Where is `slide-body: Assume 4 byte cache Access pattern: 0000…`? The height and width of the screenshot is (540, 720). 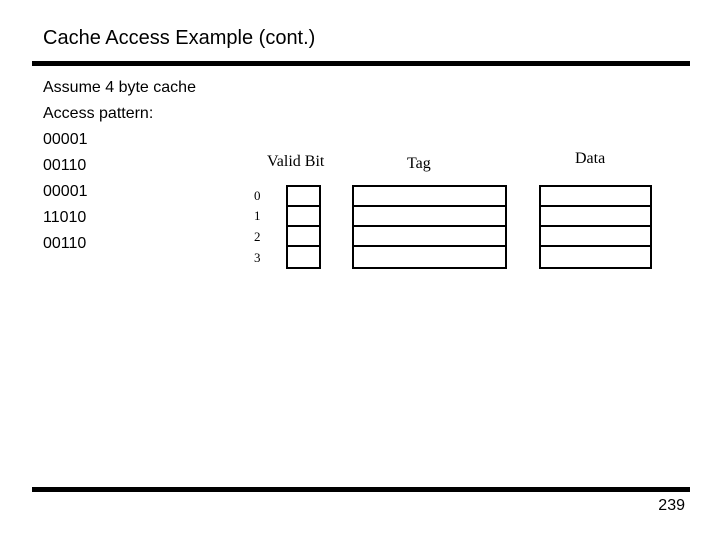 slide-body: Assume 4 byte cache Access pattern: 0000… is located at coordinates (119, 166).